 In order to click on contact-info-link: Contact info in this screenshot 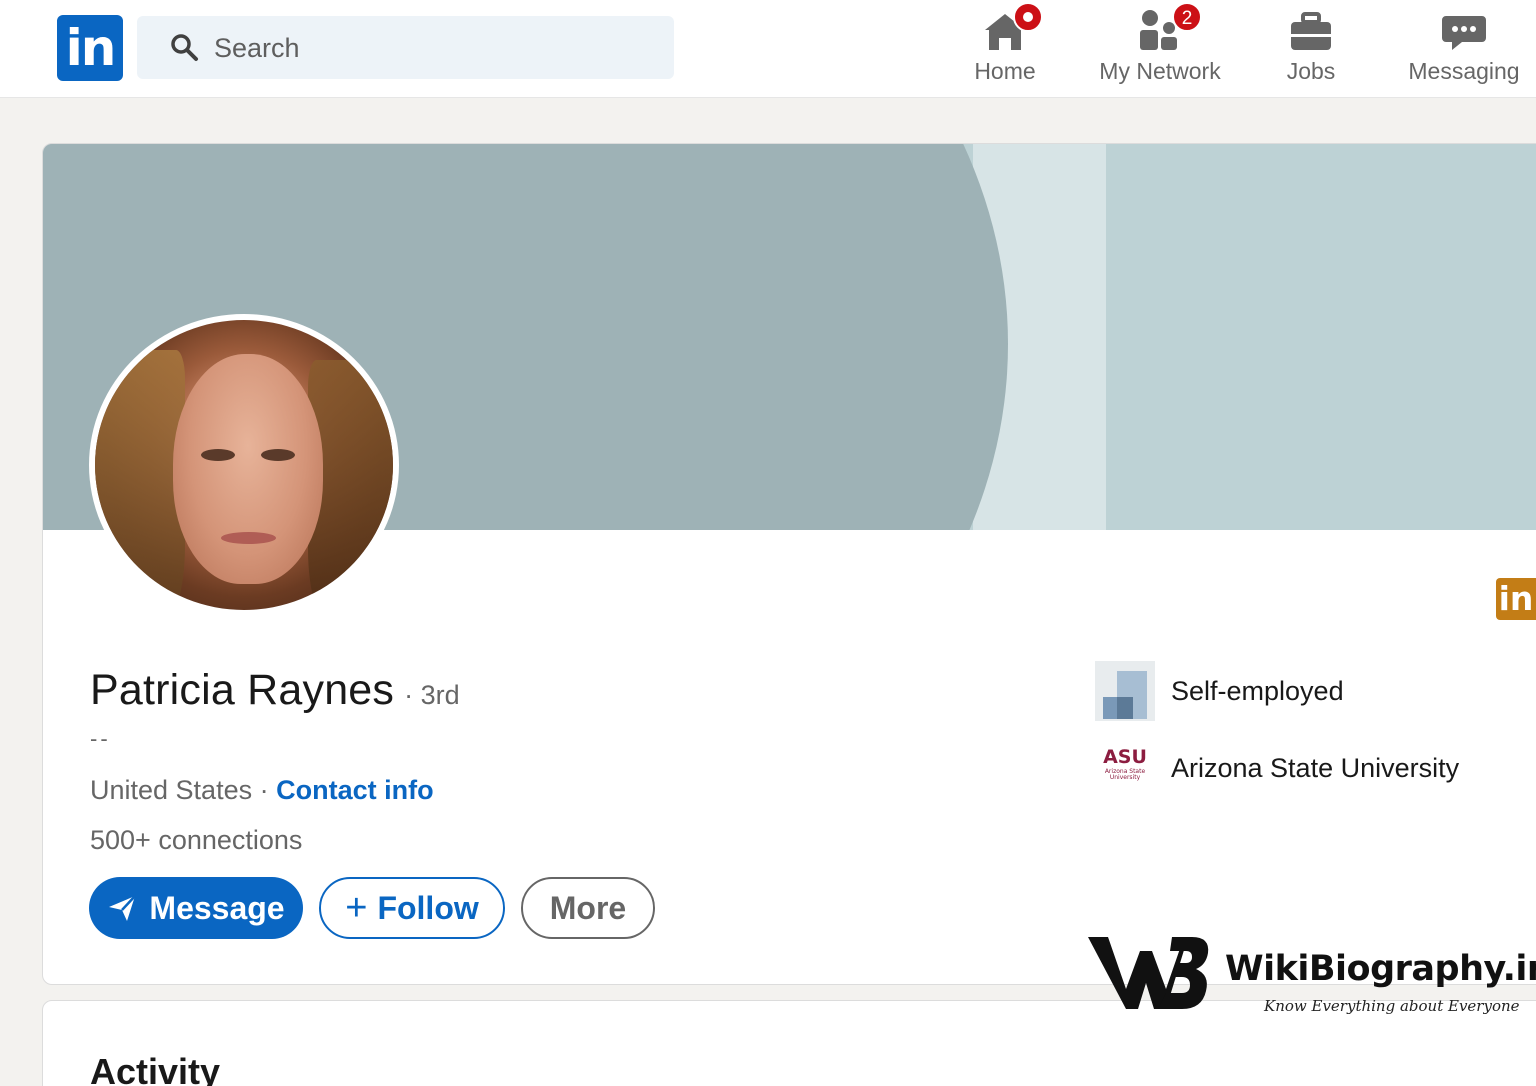, I will do `click(354, 790)`.